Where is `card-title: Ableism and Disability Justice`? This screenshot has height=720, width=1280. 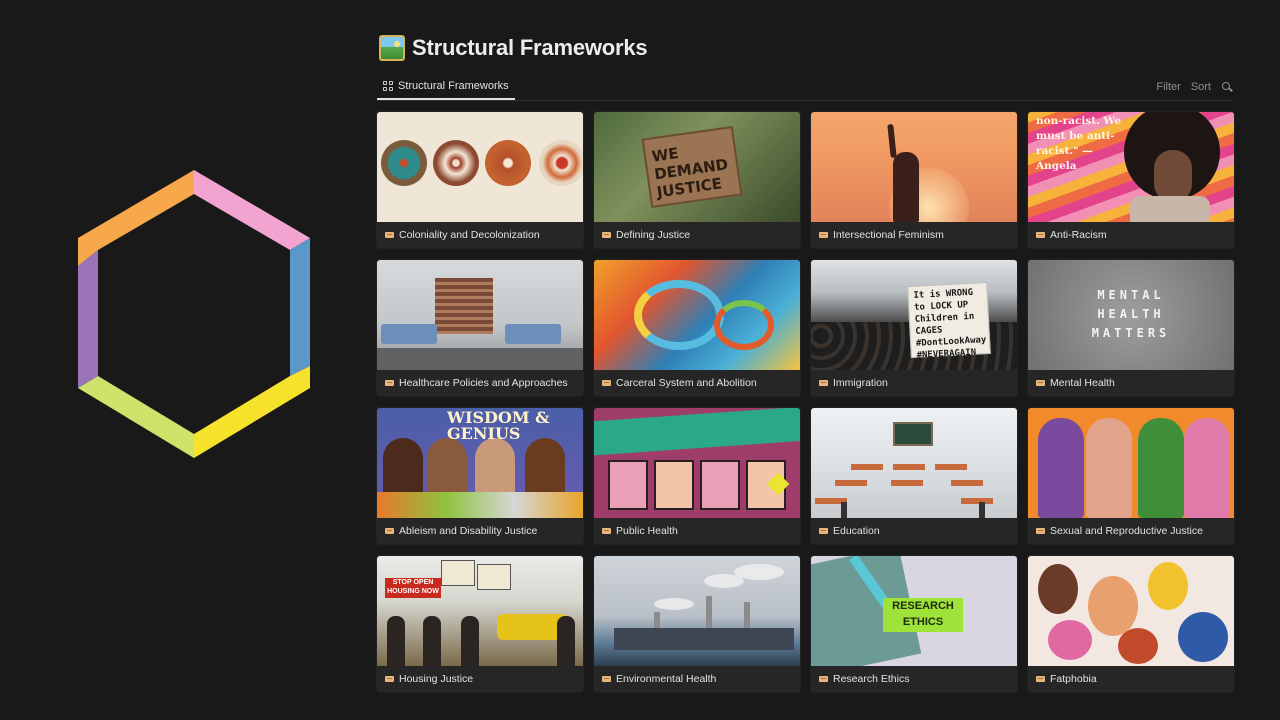 card-title: Ableism and Disability Justice is located at coordinates (468, 531).